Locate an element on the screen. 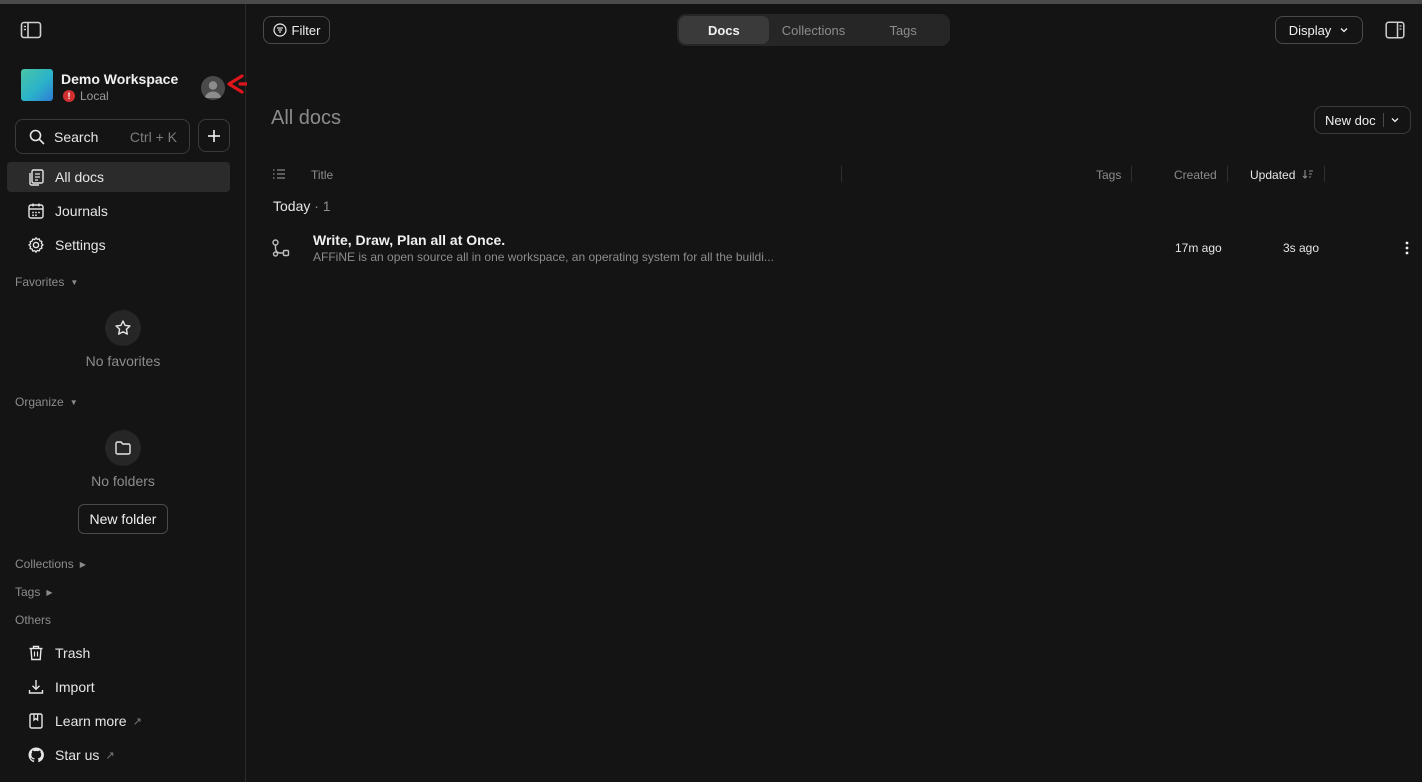  collections-title: Collections is located at coordinates (44, 564).